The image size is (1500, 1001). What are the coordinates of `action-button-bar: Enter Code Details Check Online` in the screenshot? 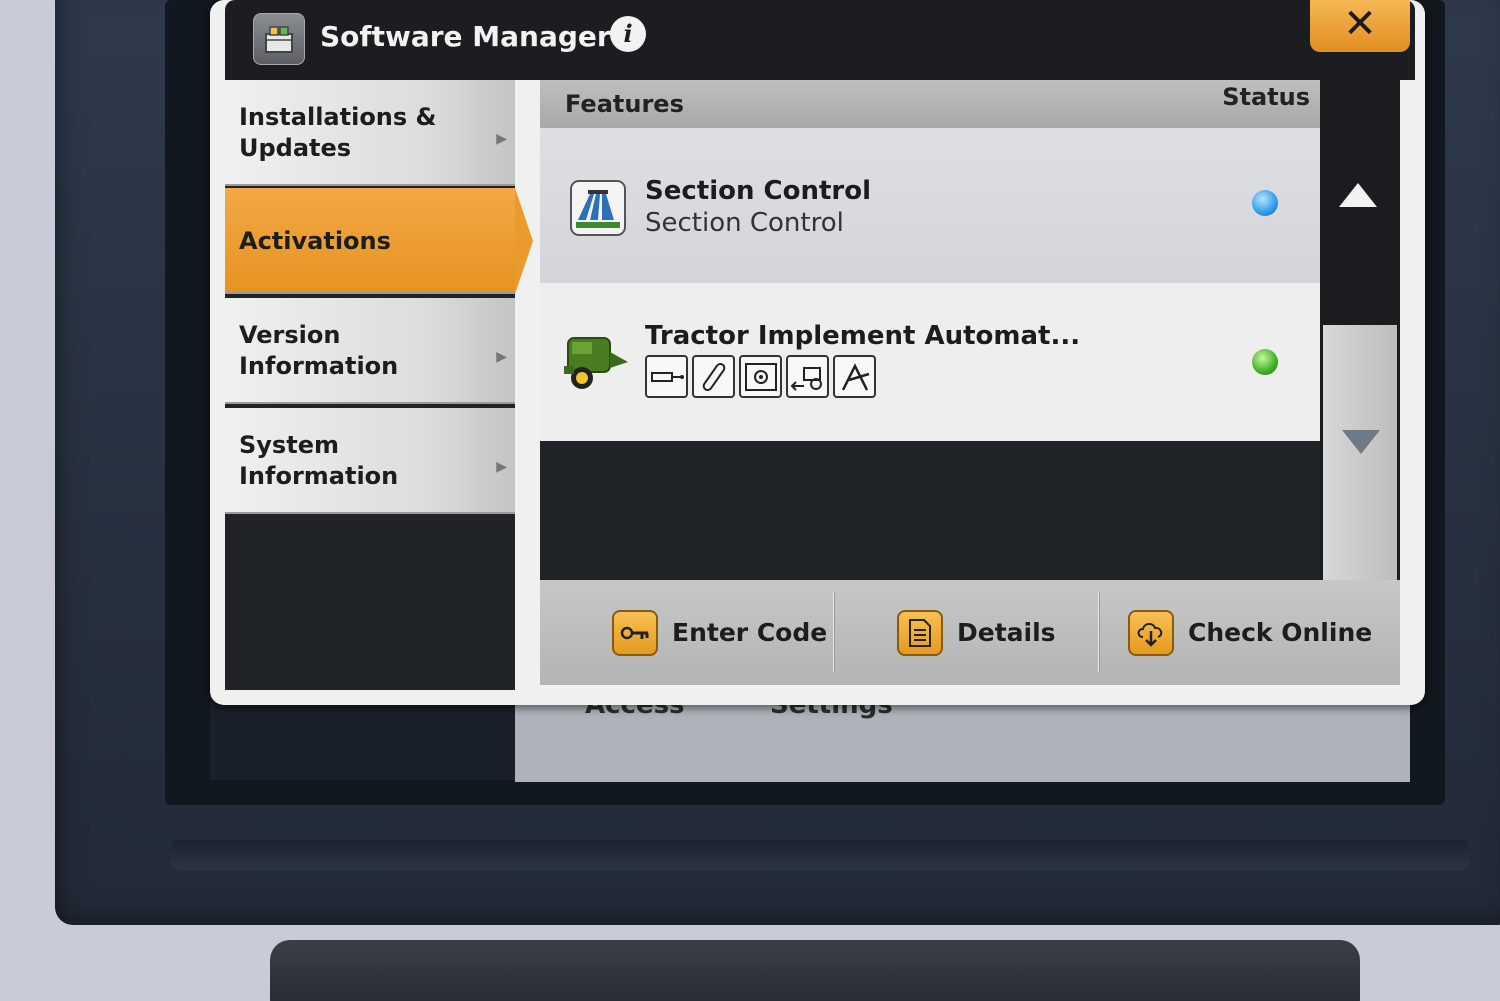 It's located at (970, 632).